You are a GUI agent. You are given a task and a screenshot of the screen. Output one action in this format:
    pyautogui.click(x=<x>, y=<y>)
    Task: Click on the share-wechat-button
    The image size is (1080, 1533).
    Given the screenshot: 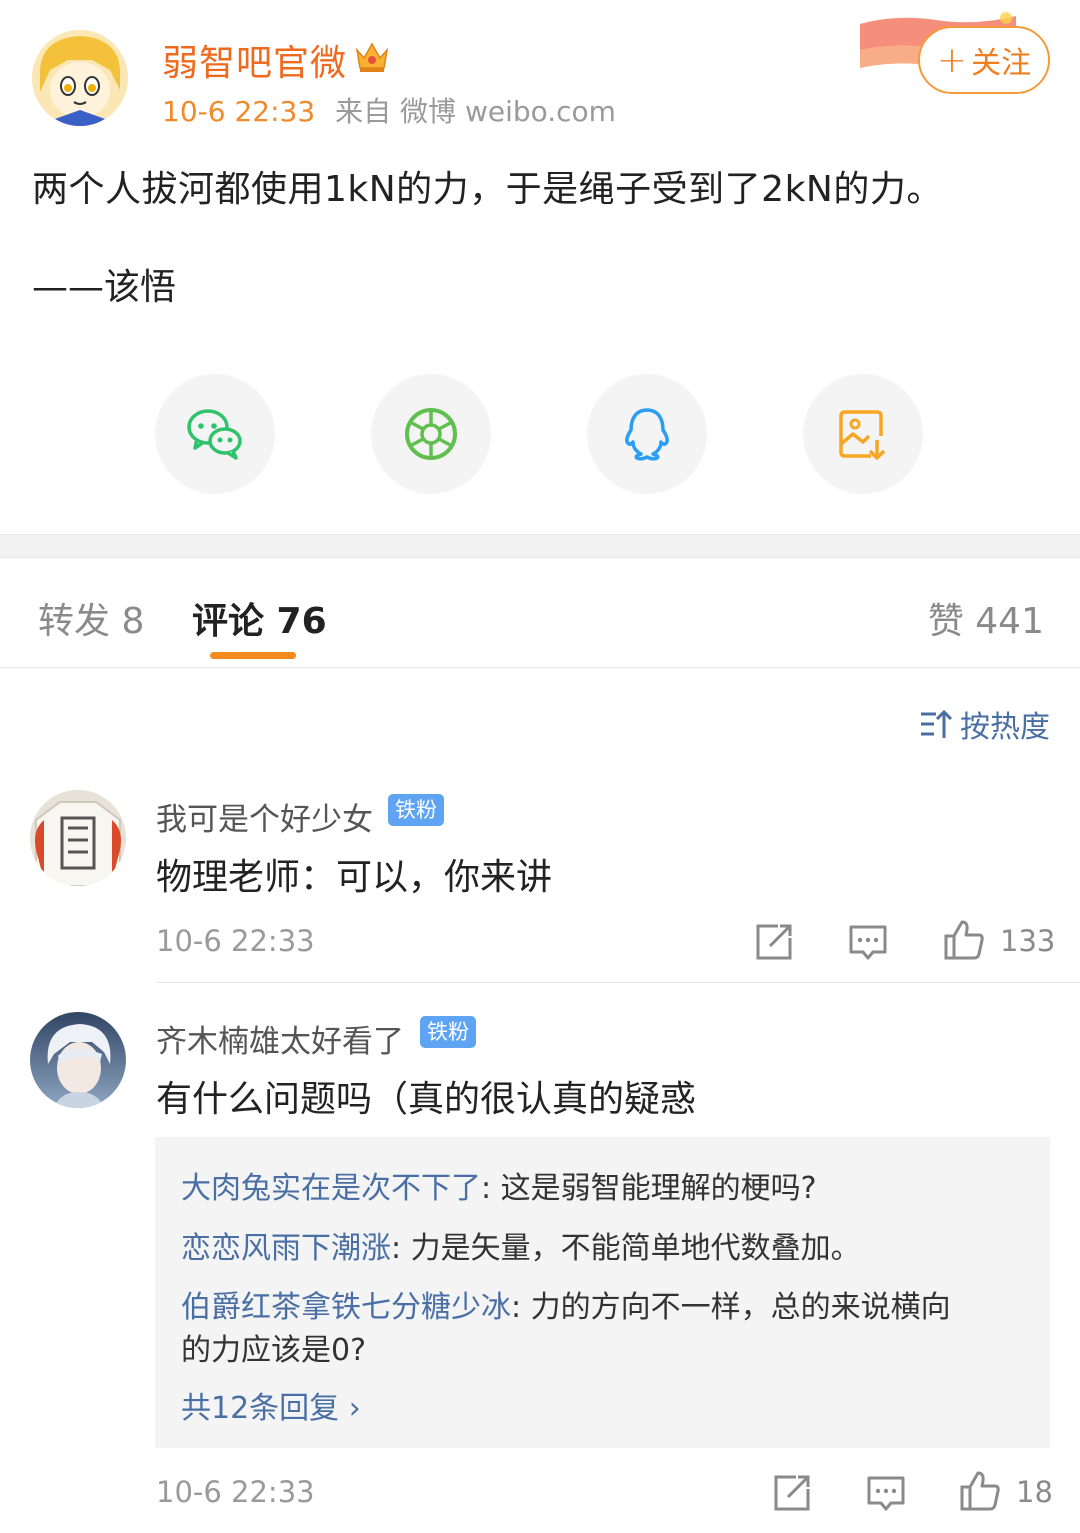 What is the action you would take?
    pyautogui.click(x=215, y=434)
    